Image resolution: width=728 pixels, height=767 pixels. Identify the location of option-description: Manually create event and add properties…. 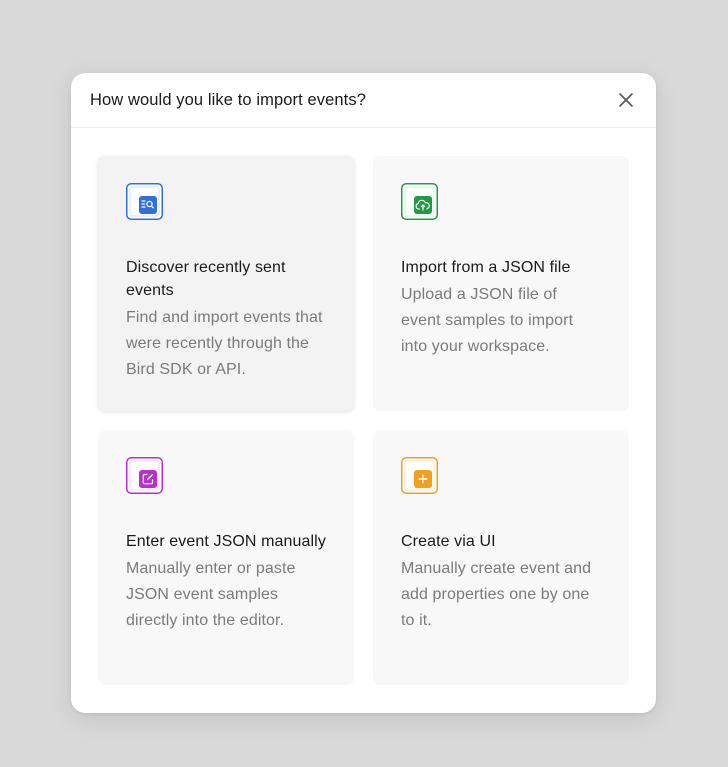
(496, 594).